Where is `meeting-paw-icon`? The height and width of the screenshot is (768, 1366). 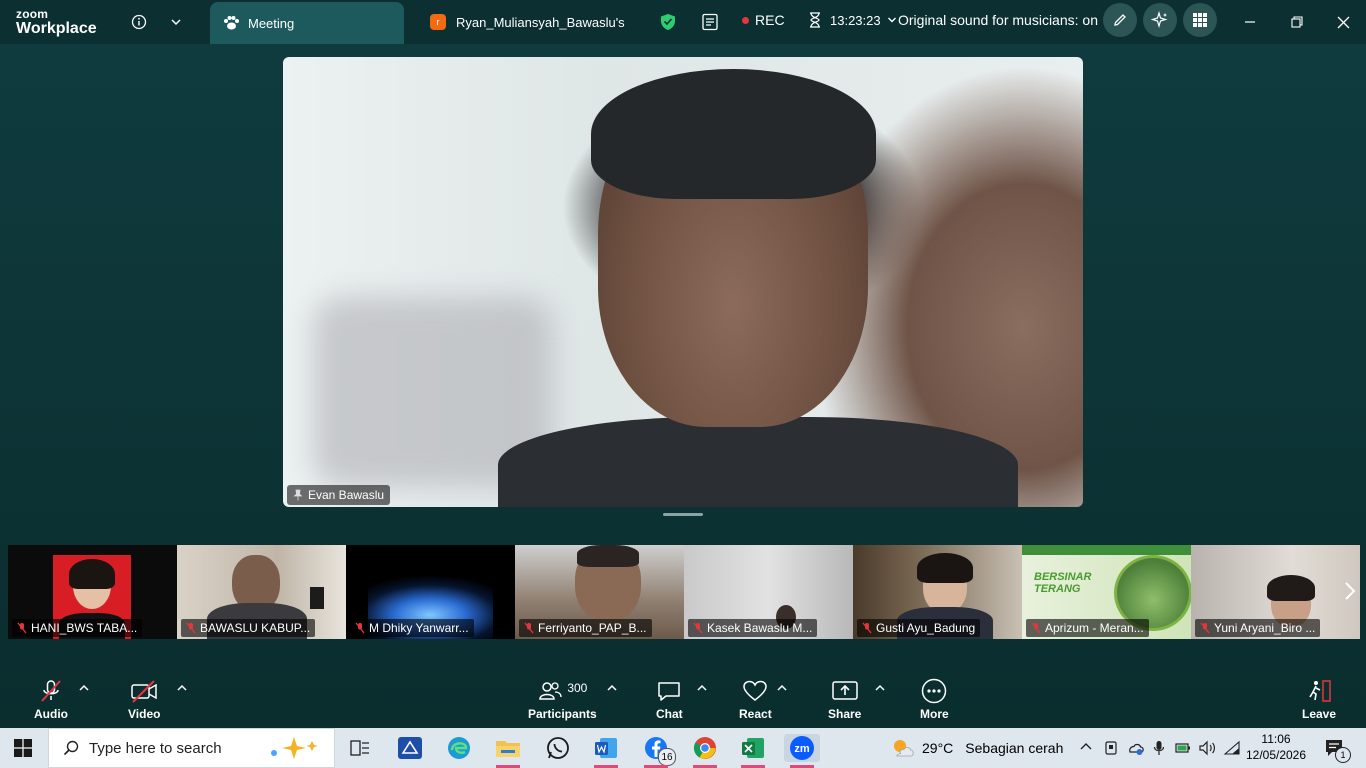
meeting-paw-icon is located at coordinates (231, 23).